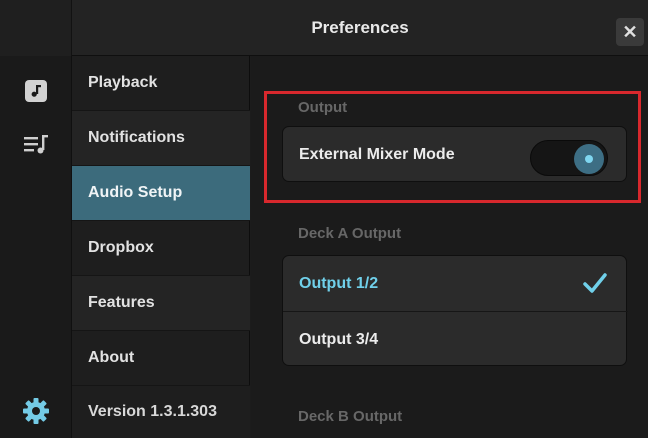 This screenshot has height=438, width=648. I want to click on library-rail-button, so click(36, 91).